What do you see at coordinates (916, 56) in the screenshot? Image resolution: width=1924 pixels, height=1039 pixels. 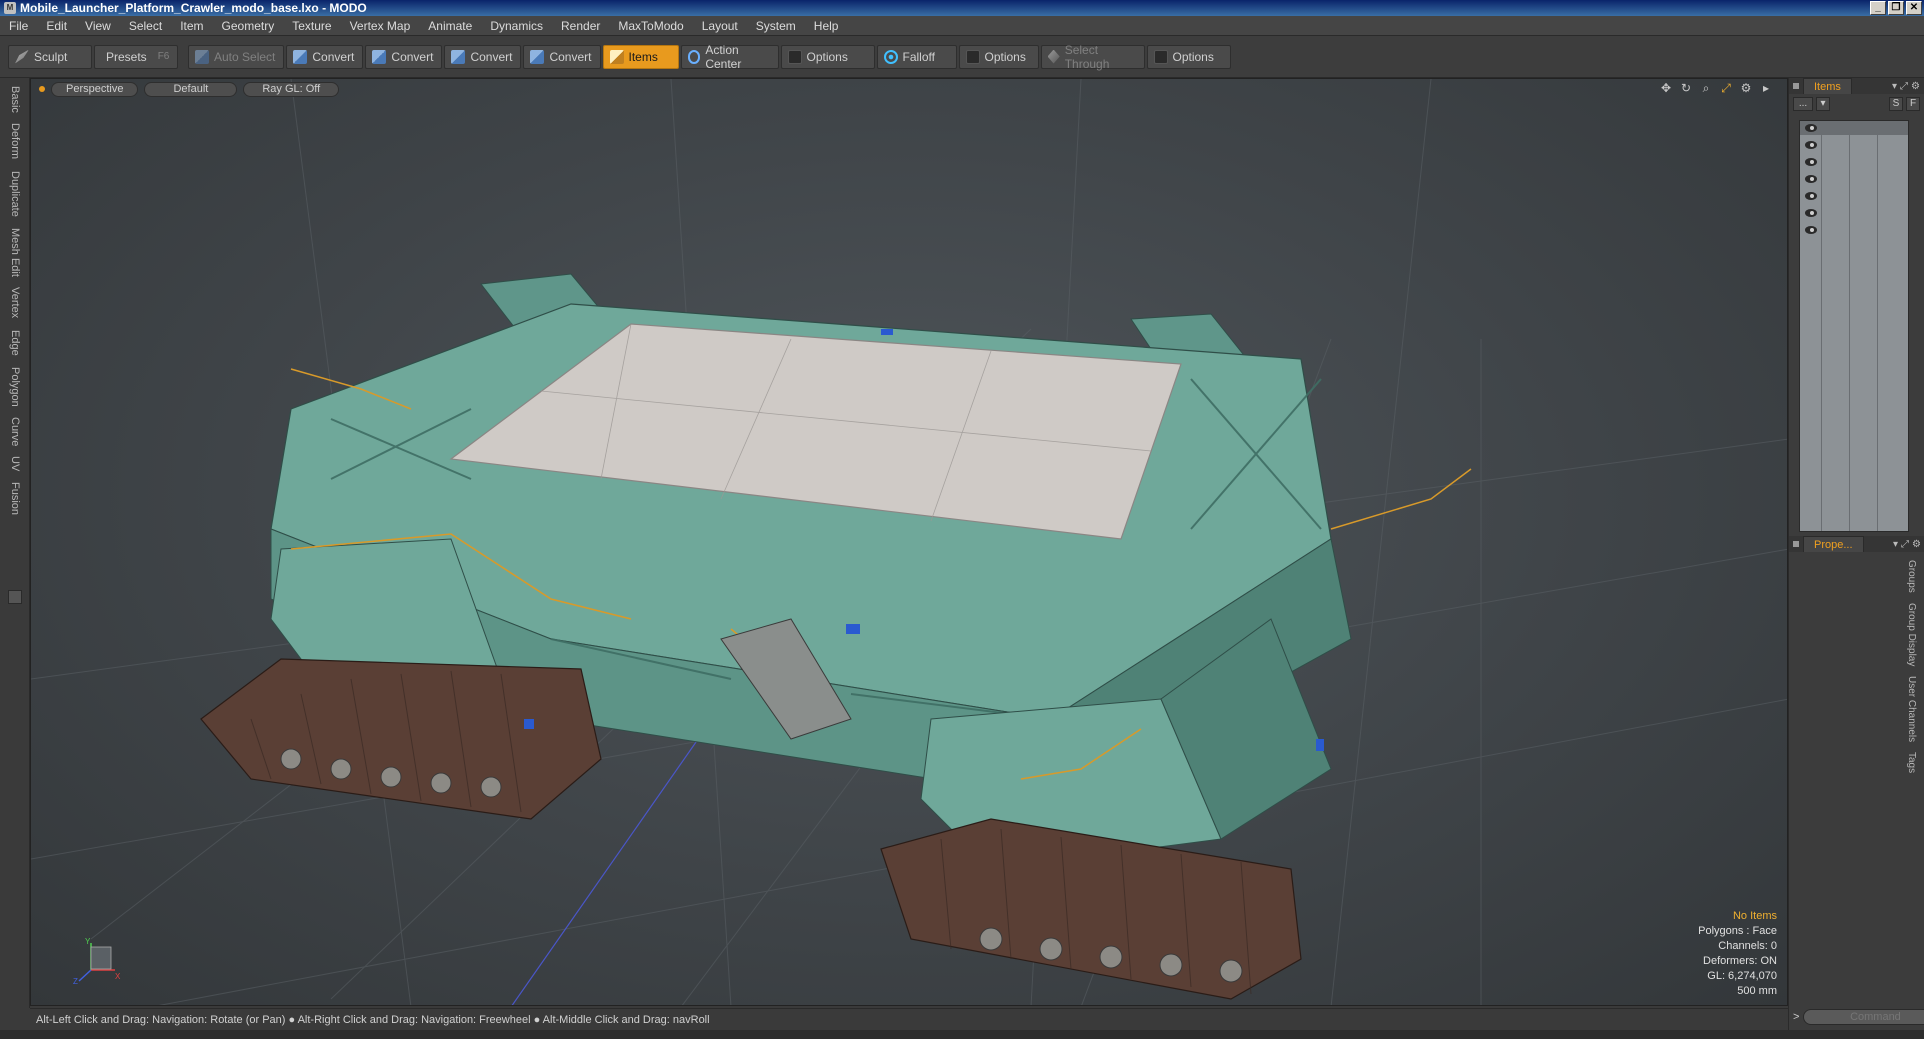 I see `falloff-button: Falloff` at bounding box center [916, 56].